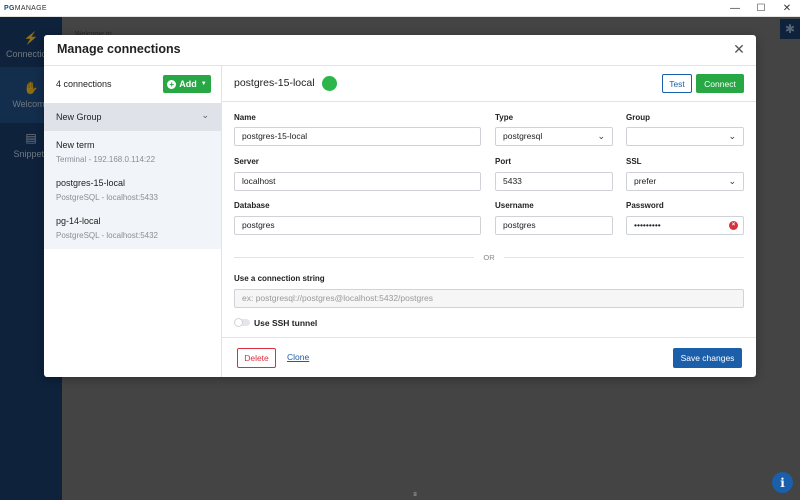 The height and width of the screenshot is (500, 800). I want to click on ssh-tunnel-label: Use SSH tunnel, so click(286, 323).